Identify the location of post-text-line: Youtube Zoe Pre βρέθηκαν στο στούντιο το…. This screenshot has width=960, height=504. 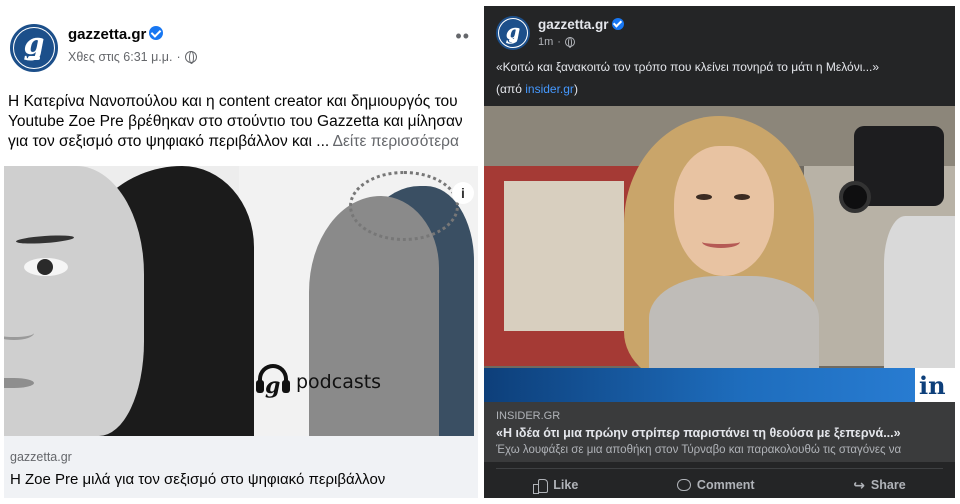
(235, 121).